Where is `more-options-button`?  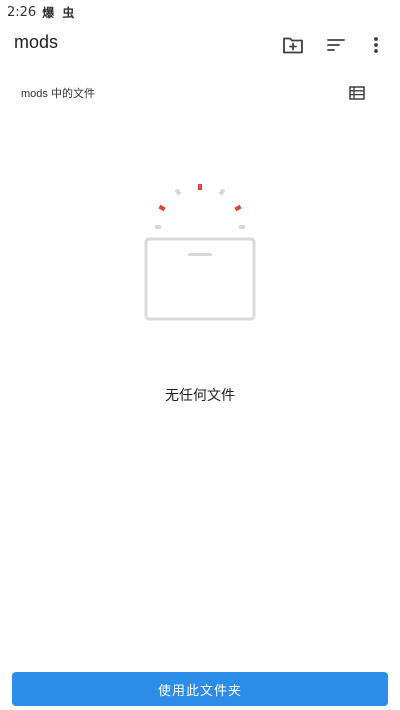 more-options-button is located at coordinates (376, 45).